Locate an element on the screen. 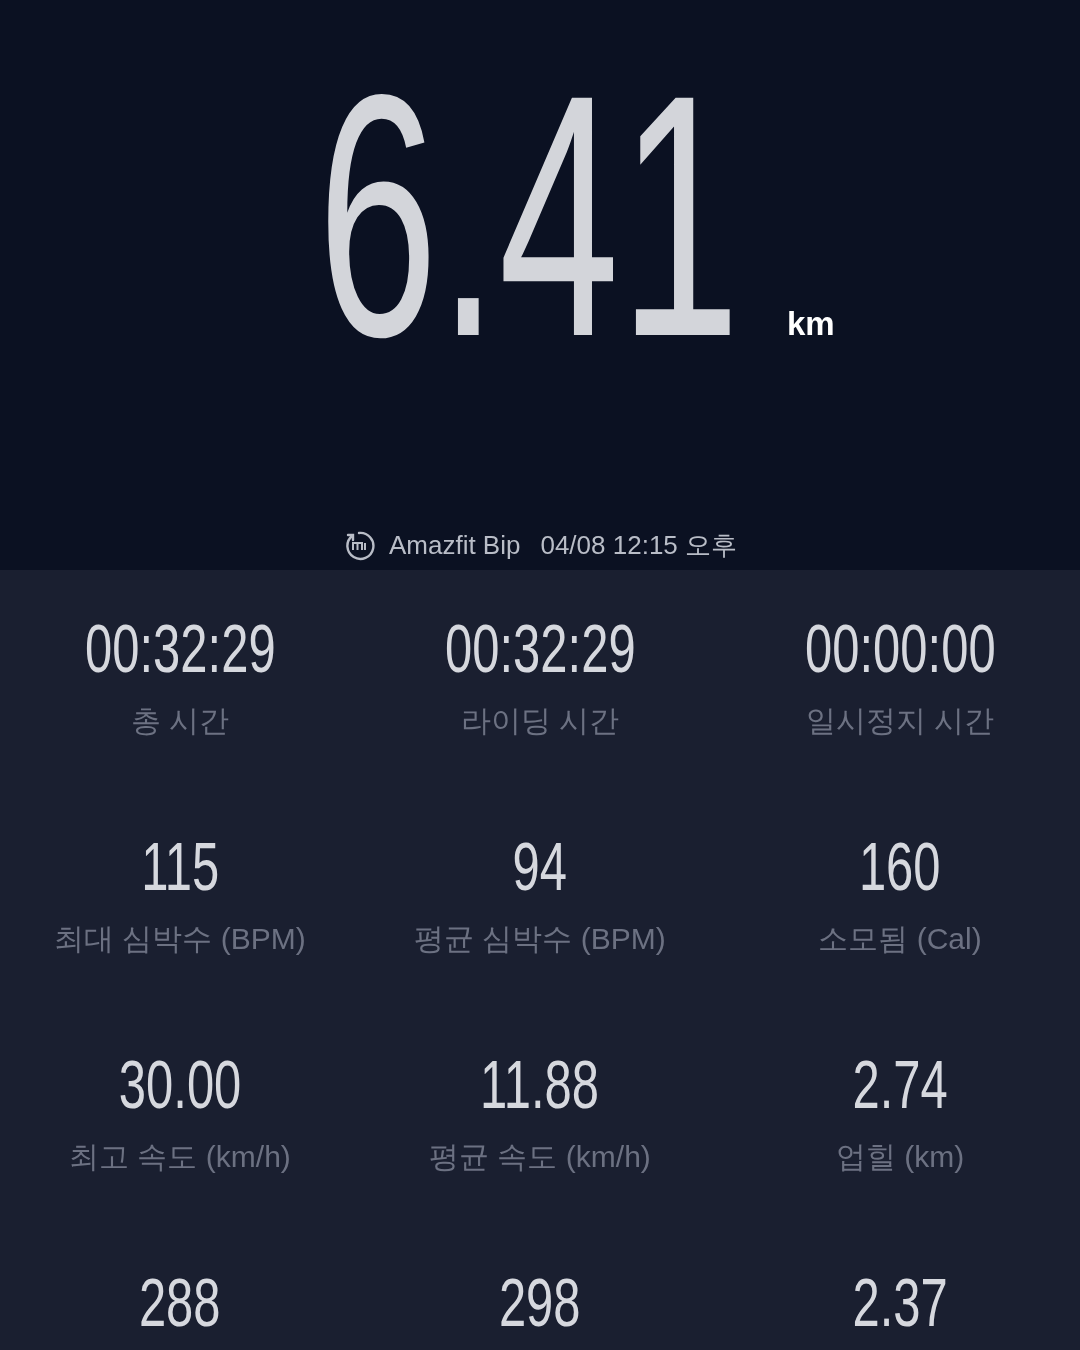  stat-label: 최고 속도 (km/h) is located at coordinates (180, 1157).